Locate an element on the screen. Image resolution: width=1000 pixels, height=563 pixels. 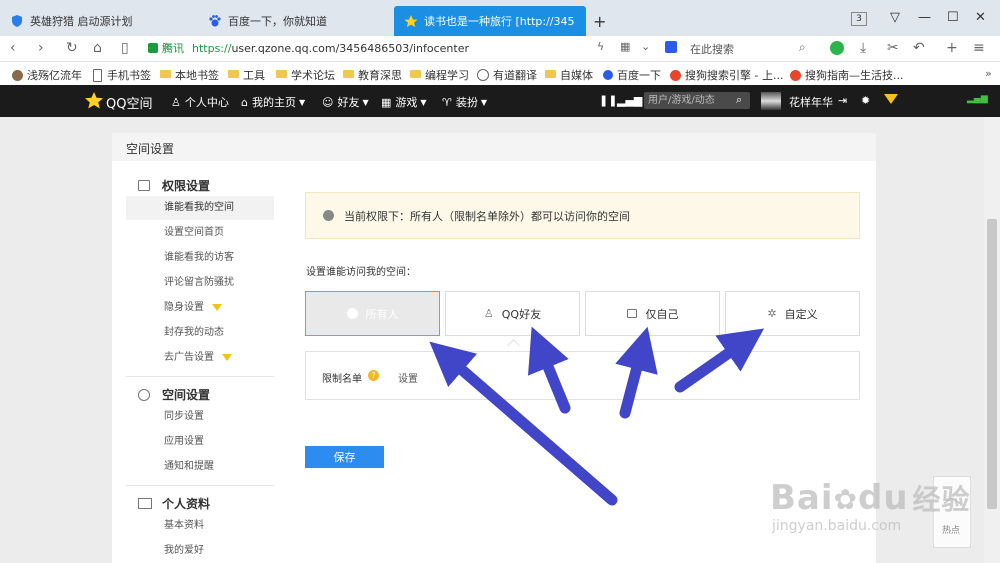
shield-icon is located at coordinates (17, 21).